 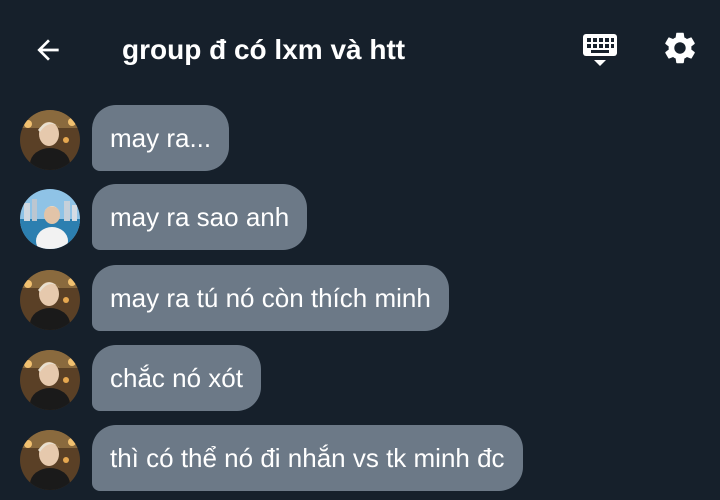 What do you see at coordinates (176, 378) in the screenshot?
I see `message-bubble: chắc nó xót` at bounding box center [176, 378].